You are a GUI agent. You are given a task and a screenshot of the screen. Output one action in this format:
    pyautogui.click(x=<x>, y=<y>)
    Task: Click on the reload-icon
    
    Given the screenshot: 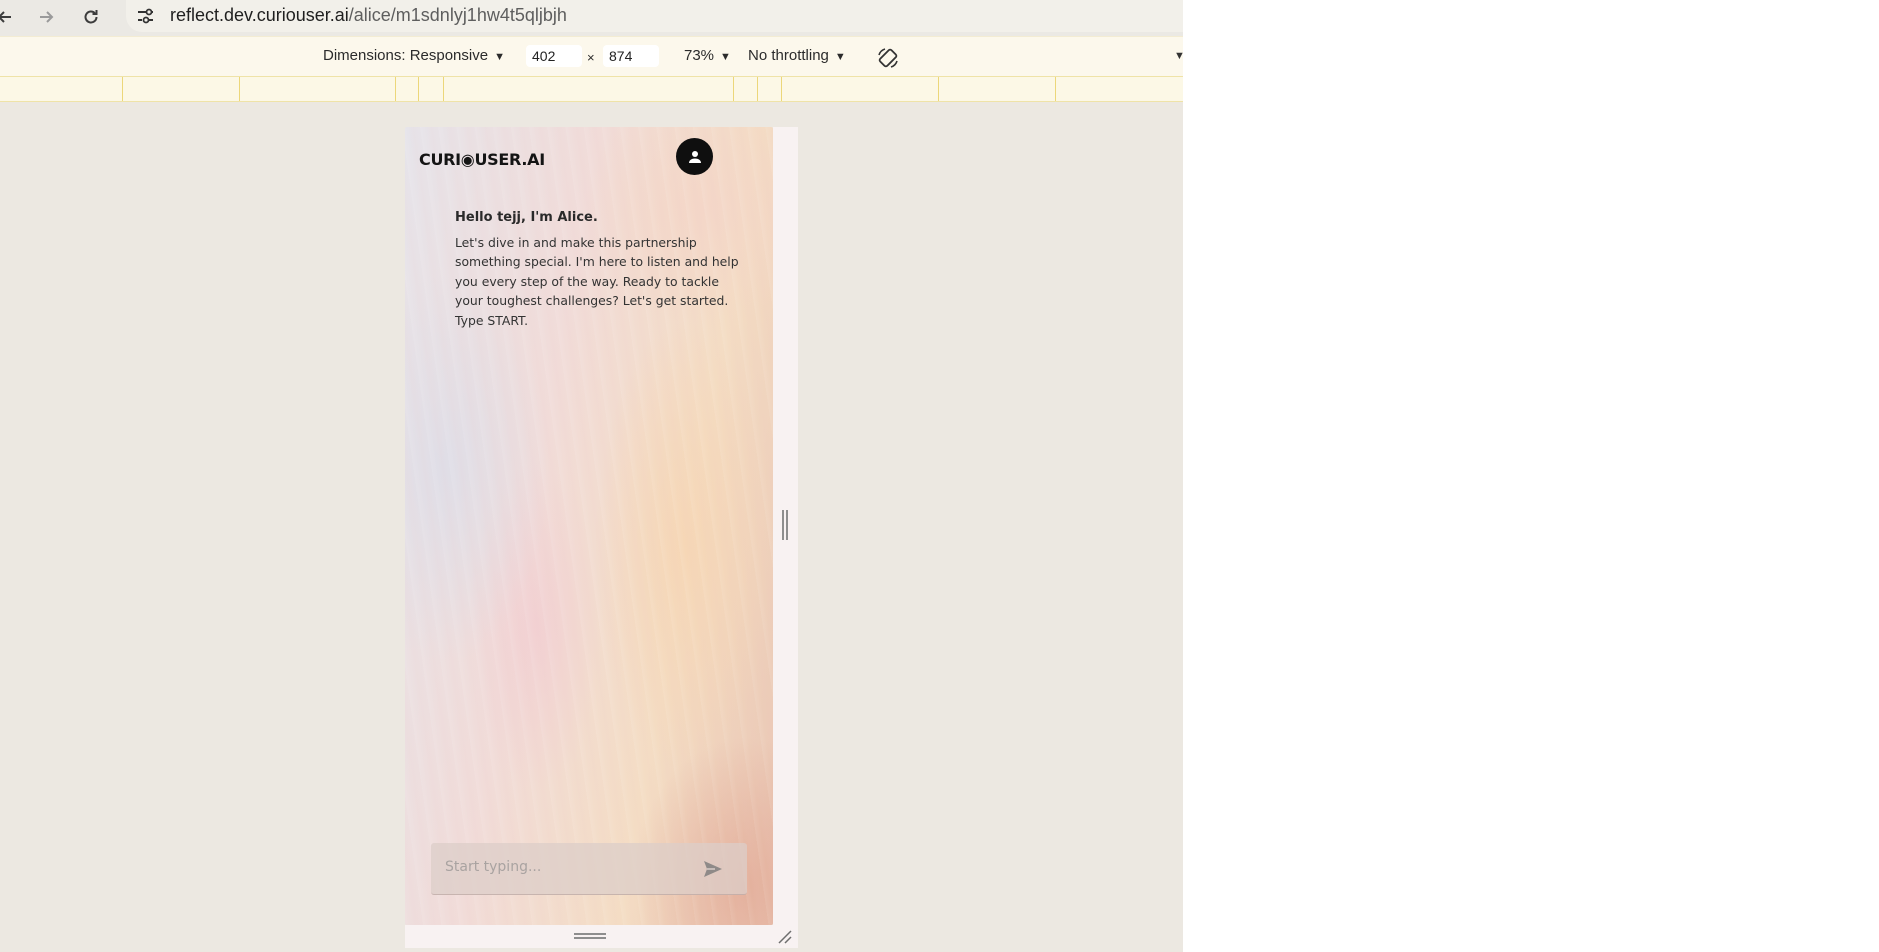 What is the action you would take?
    pyautogui.click(x=91, y=17)
    